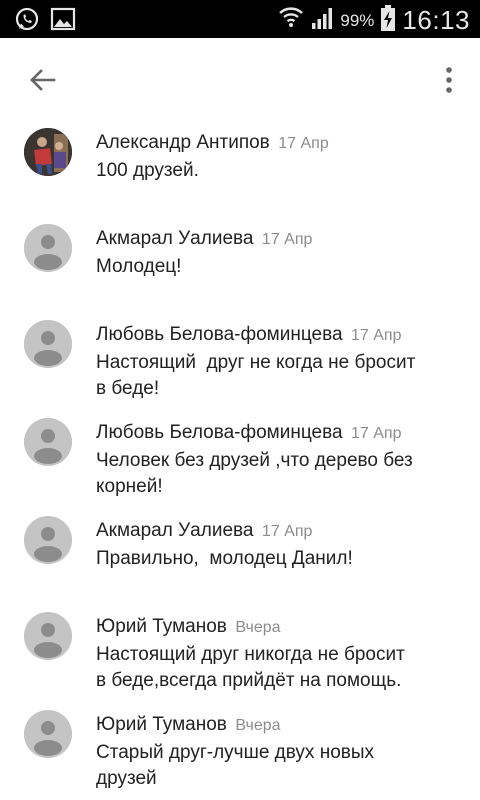 The image size is (480, 800). What do you see at coordinates (436, 20) in the screenshot?
I see `clock: 16:13` at bounding box center [436, 20].